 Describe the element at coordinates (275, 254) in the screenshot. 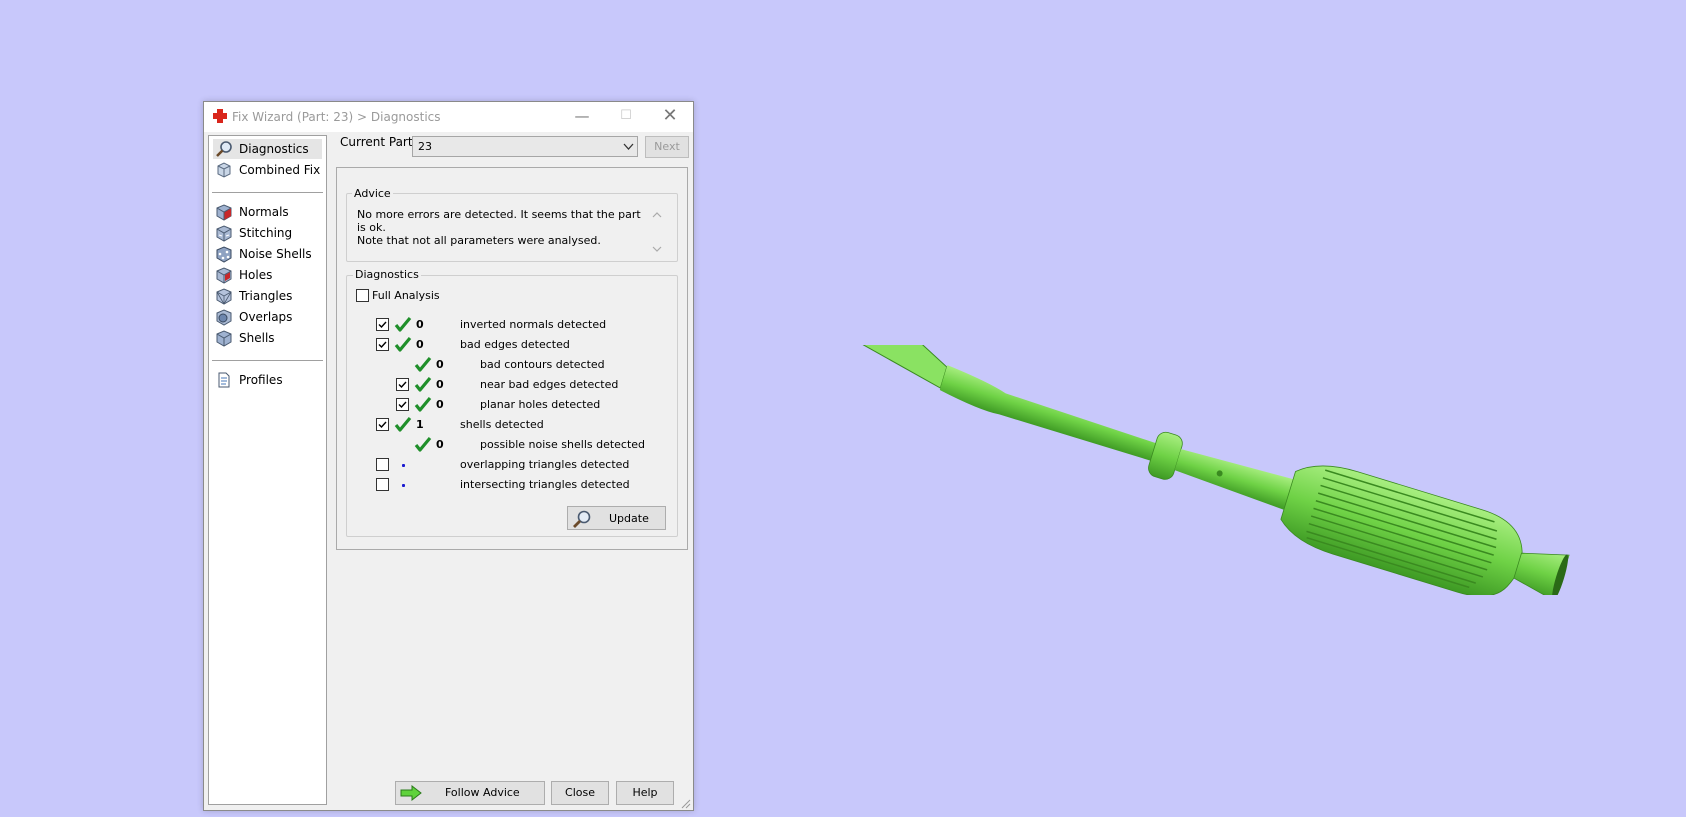

I see `nav-label-noise-shells: Noise Shells` at that location.